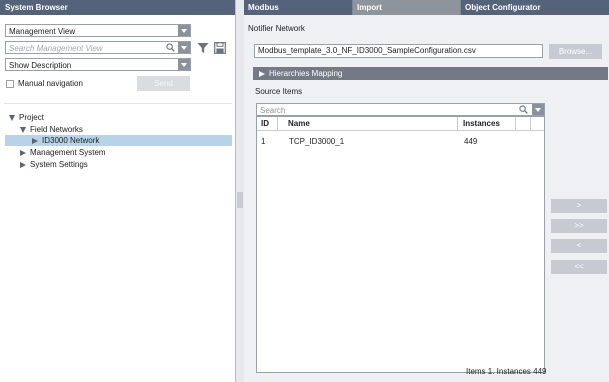 Image resolution: width=609 pixels, height=382 pixels. What do you see at coordinates (535, 7) in the screenshot?
I see `tab-object-configurator: Object Configurator` at bounding box center [535, 7].